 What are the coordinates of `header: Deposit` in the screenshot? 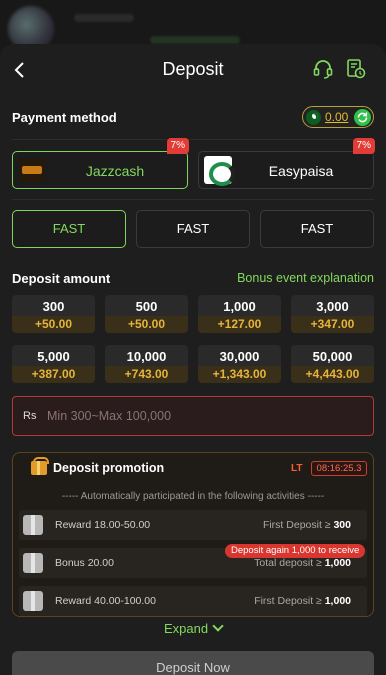 It's located at (193, 70).